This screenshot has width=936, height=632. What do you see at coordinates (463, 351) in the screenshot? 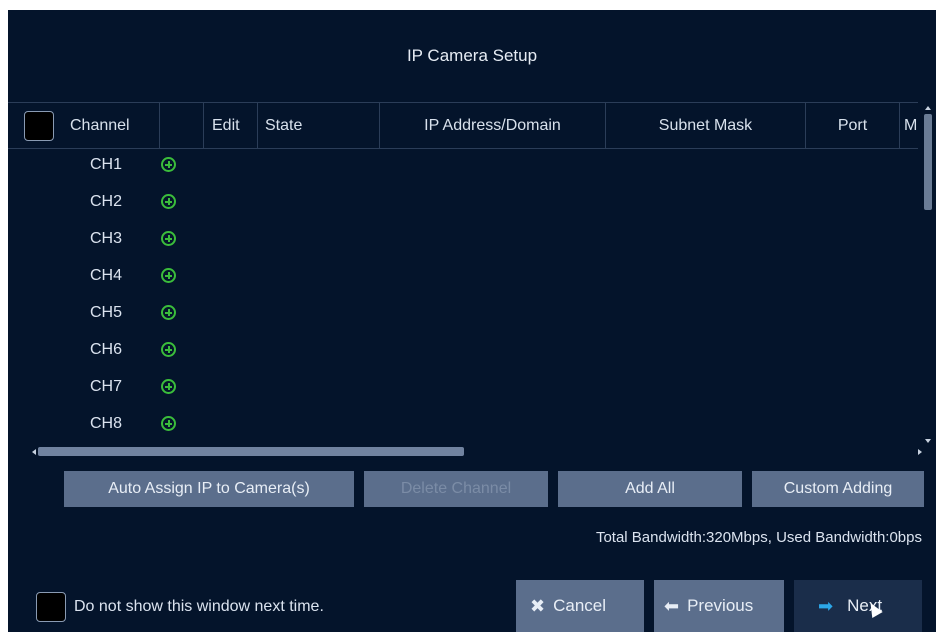
I see `table-row: CH6` at bounding box center [463, 351].